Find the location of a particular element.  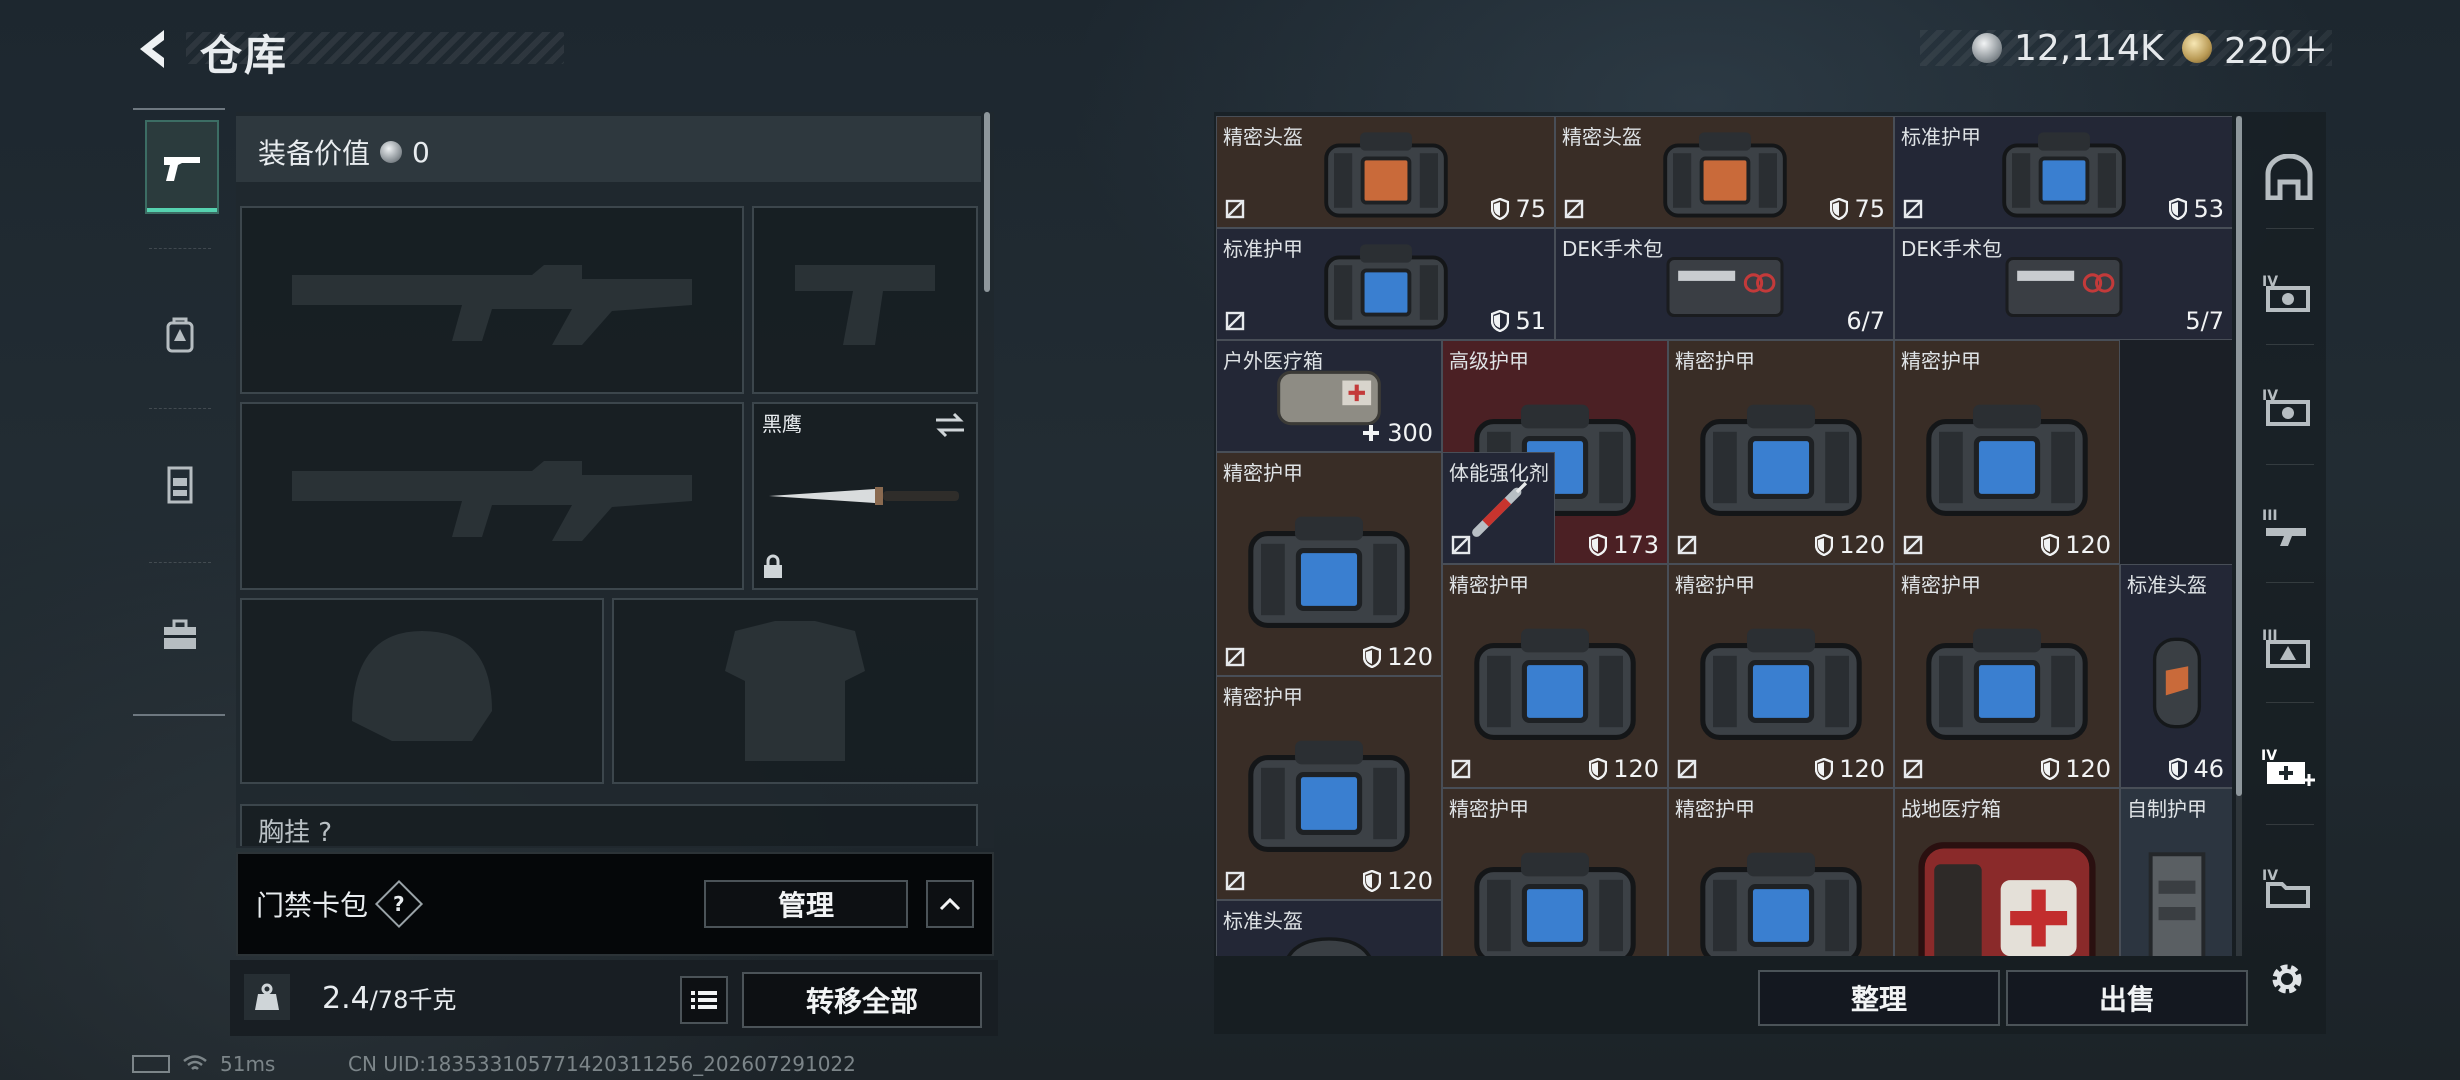

slot-secondary-weapon is located at coordinates (492, 496).